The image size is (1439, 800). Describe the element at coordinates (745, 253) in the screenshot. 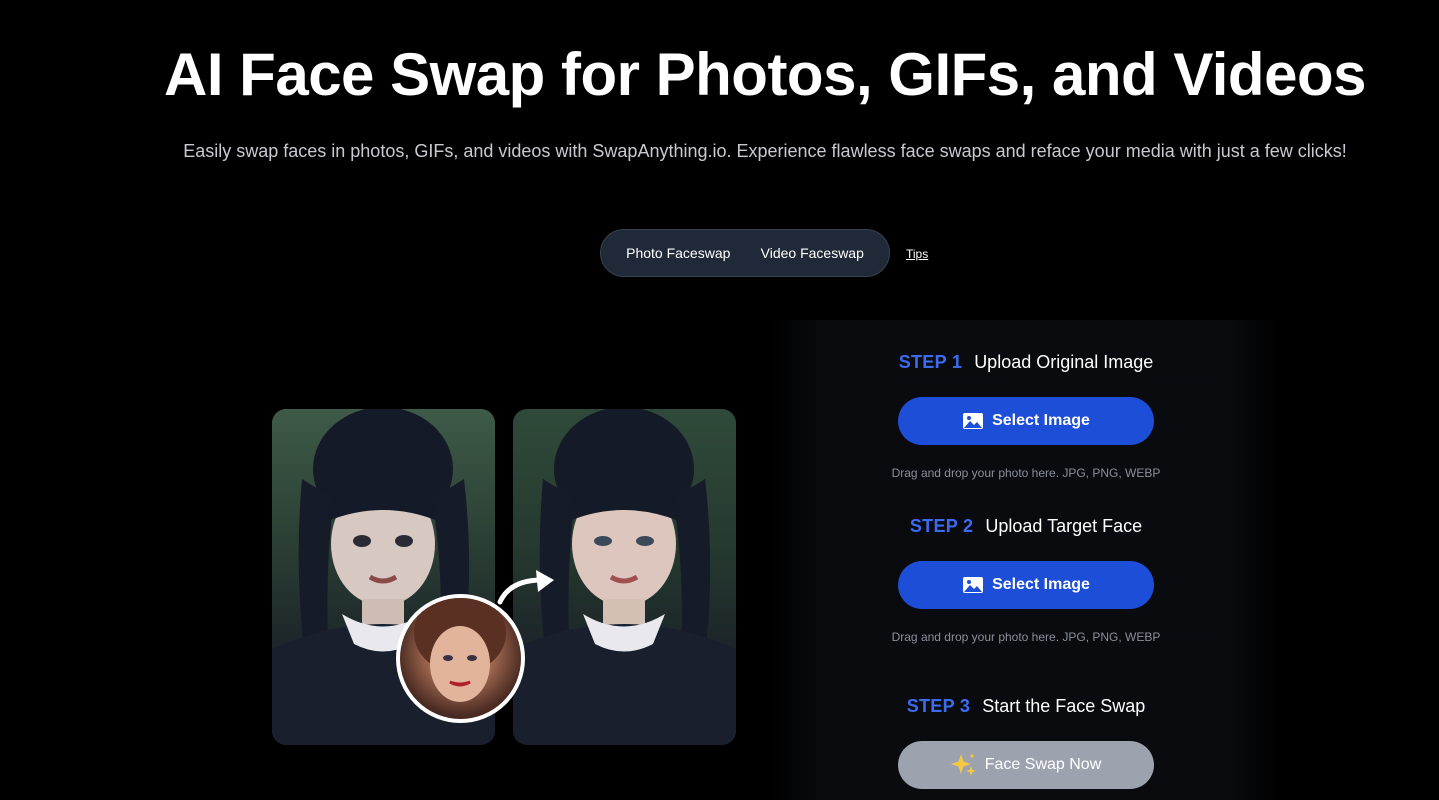

I see `mode-tabs: Photo Faceswap Video Faceswap` at that location.